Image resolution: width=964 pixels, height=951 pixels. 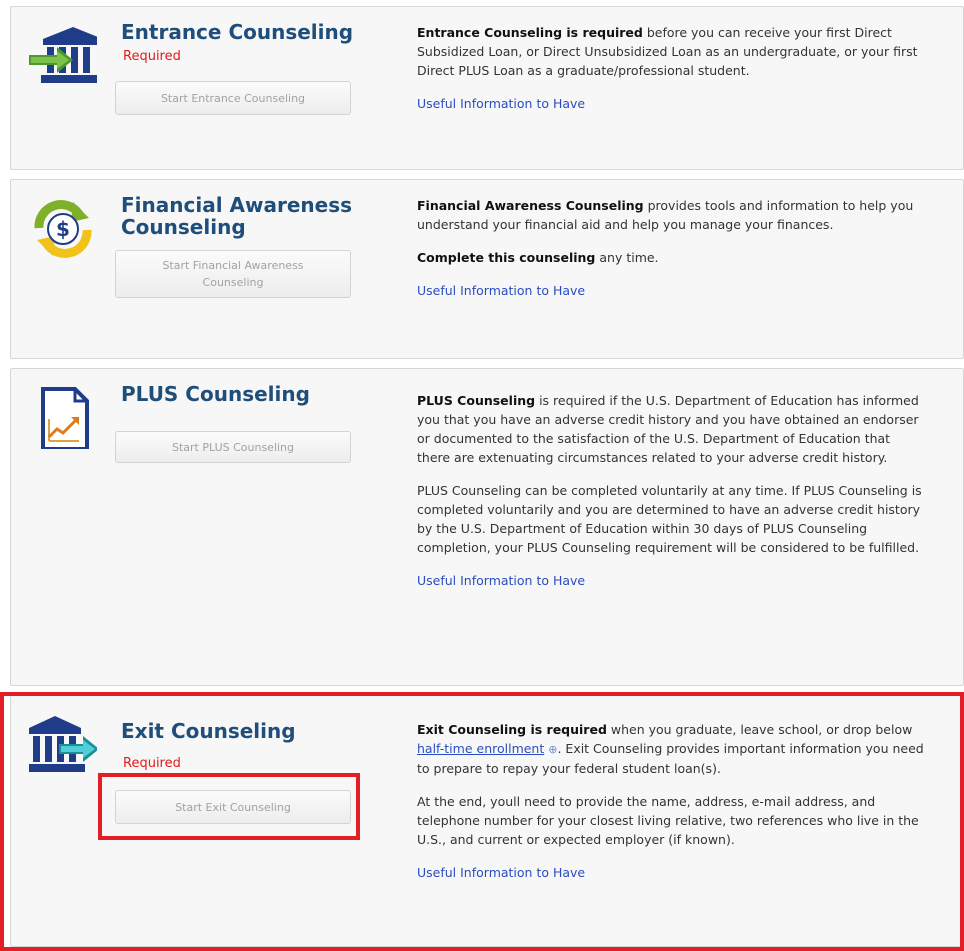 I want to click on description-body: any time., so click(x=627, y=257).